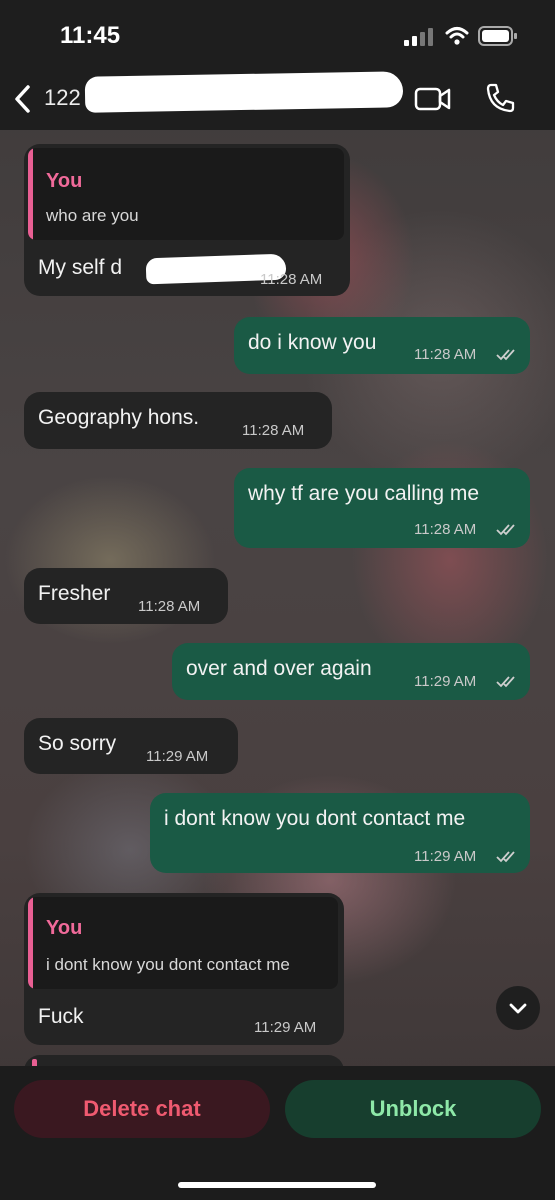 The width and height of the screenshot is (555, 1200). I want to click on message-text: Geography hons., so click(119, 417).